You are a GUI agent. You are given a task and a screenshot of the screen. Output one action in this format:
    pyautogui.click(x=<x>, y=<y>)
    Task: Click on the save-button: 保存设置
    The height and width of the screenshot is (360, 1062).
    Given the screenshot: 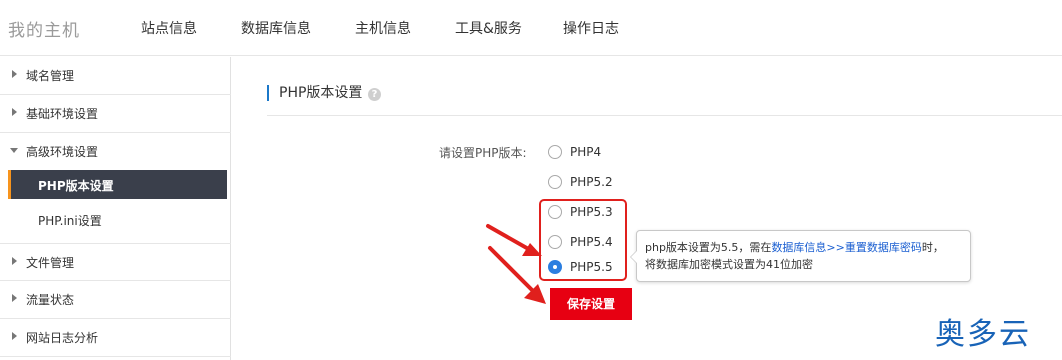 What is the action you would take?
    pyautogui.click(x=591, y=304)
    